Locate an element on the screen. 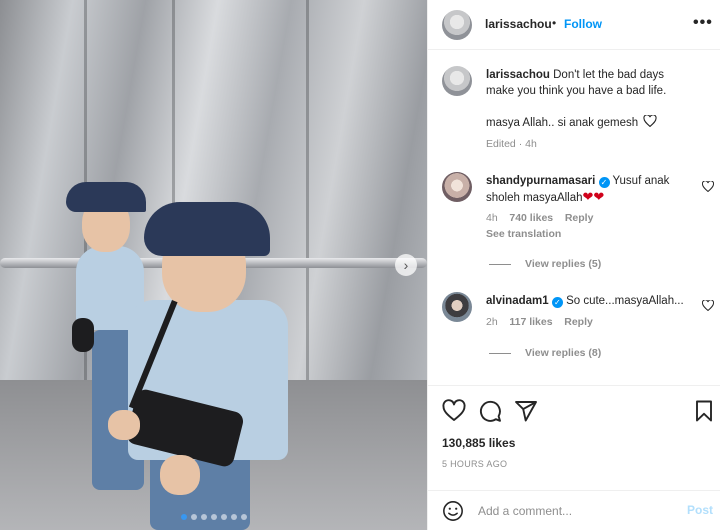  like-heart-icon is located at coordinates (454, 411).